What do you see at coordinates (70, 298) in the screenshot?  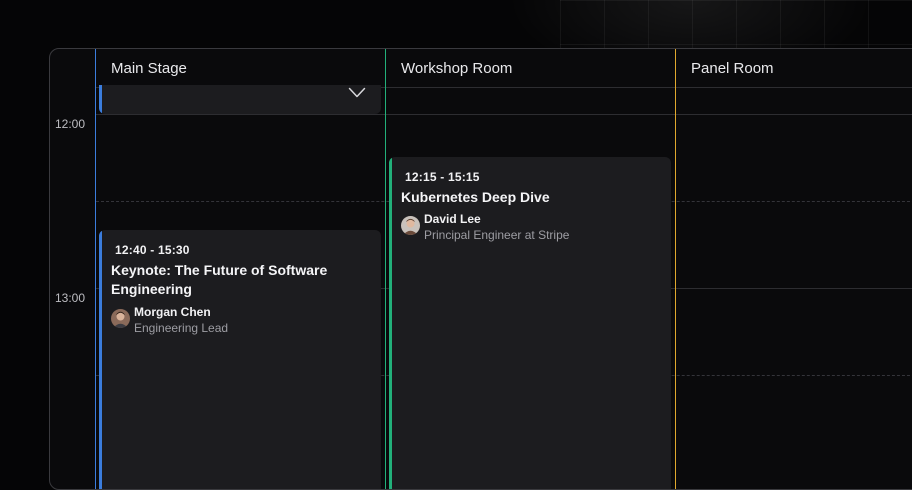 I see `time-label-1300: 13:00` at bounding box center [70, 298].